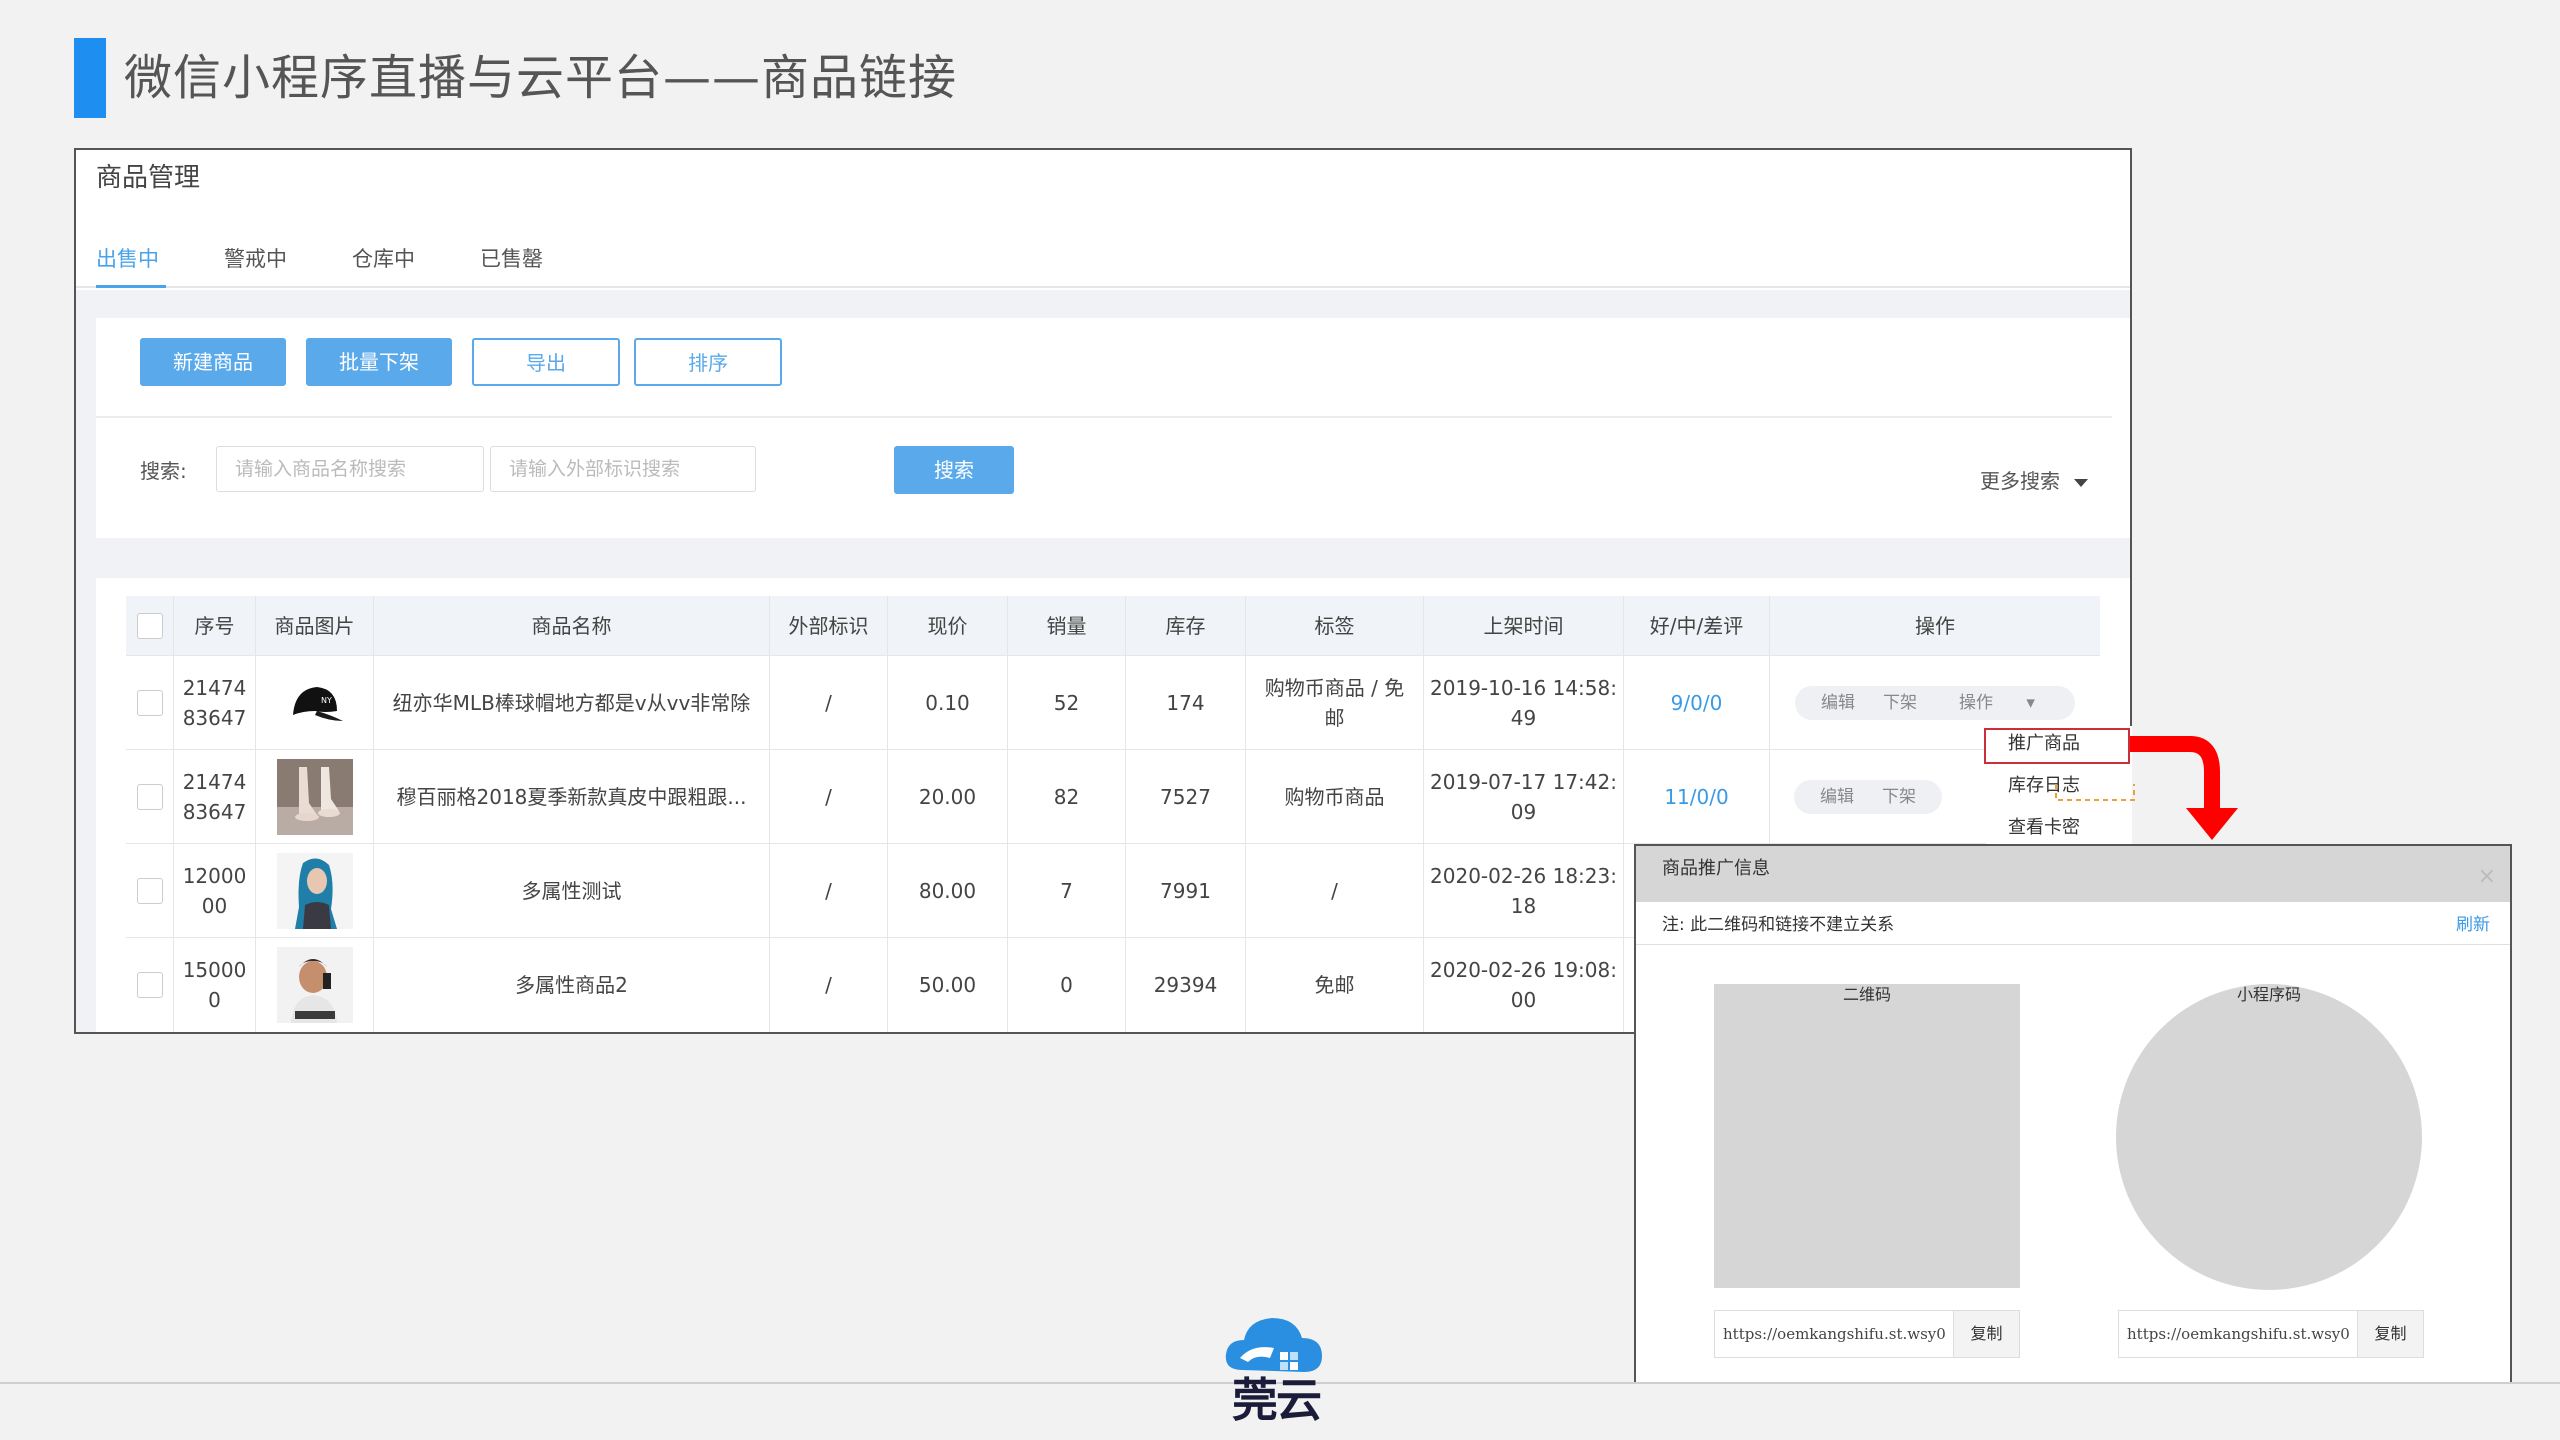 The height and width of the screenshot is (1440, 2560). I want to click on refresh-link: 刷新, so click(2473, 925).